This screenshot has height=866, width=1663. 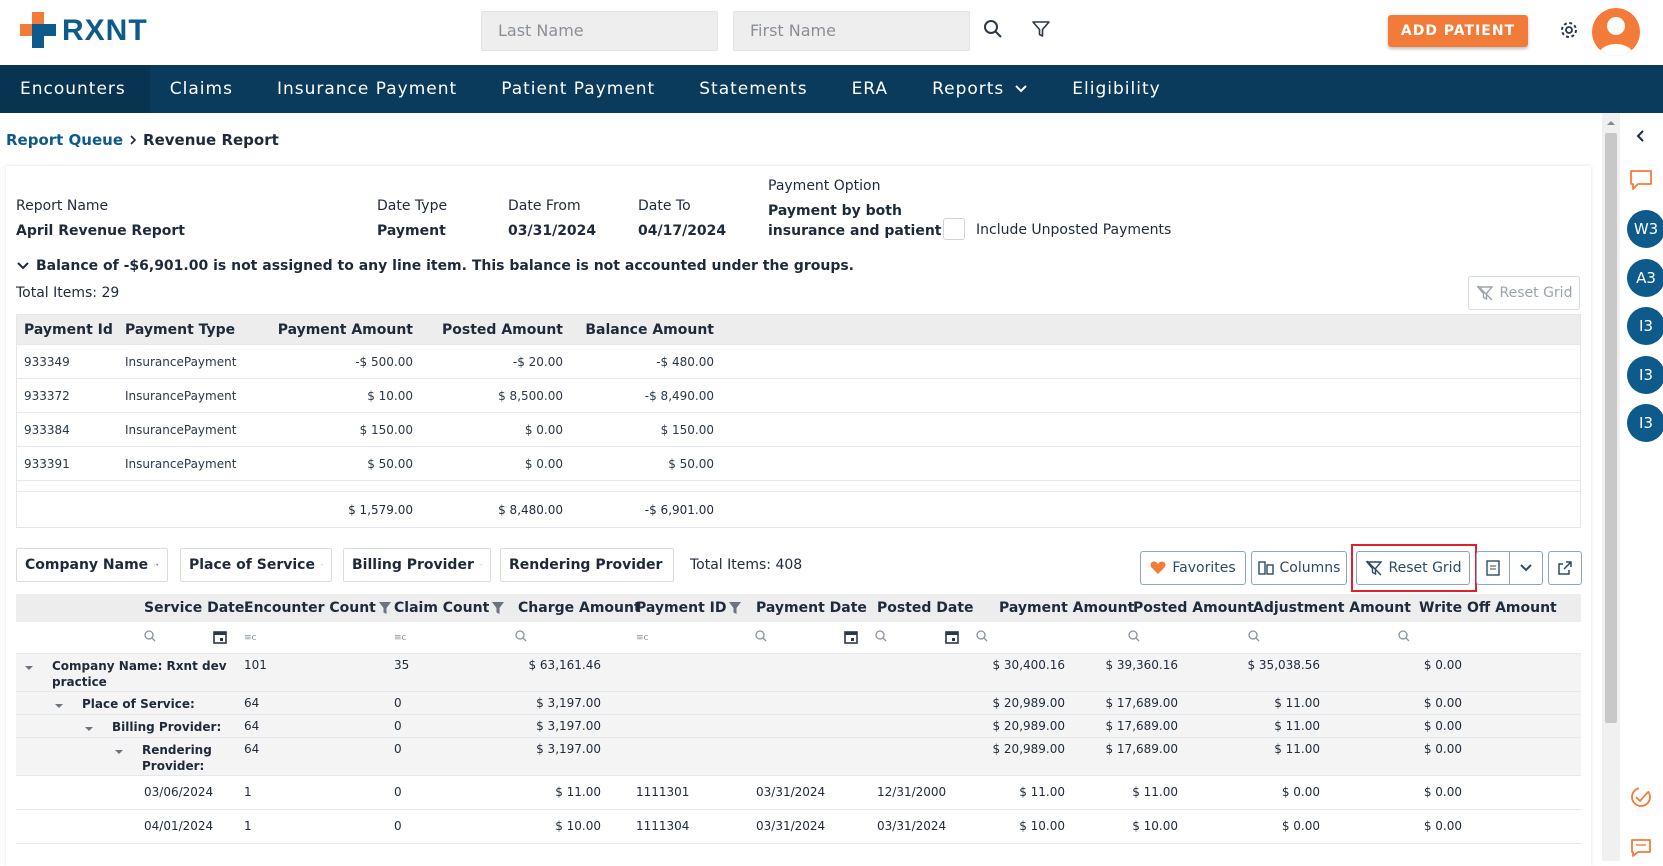 I want to click on include-unposted-label: Include Unposted Payments, so click(x=1073, y=230).